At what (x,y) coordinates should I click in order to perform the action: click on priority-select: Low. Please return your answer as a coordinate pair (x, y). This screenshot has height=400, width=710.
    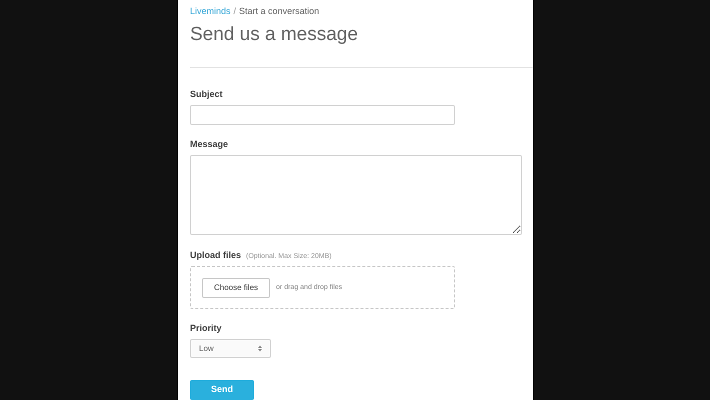
    Looking at the image, I should click on (230, 348).